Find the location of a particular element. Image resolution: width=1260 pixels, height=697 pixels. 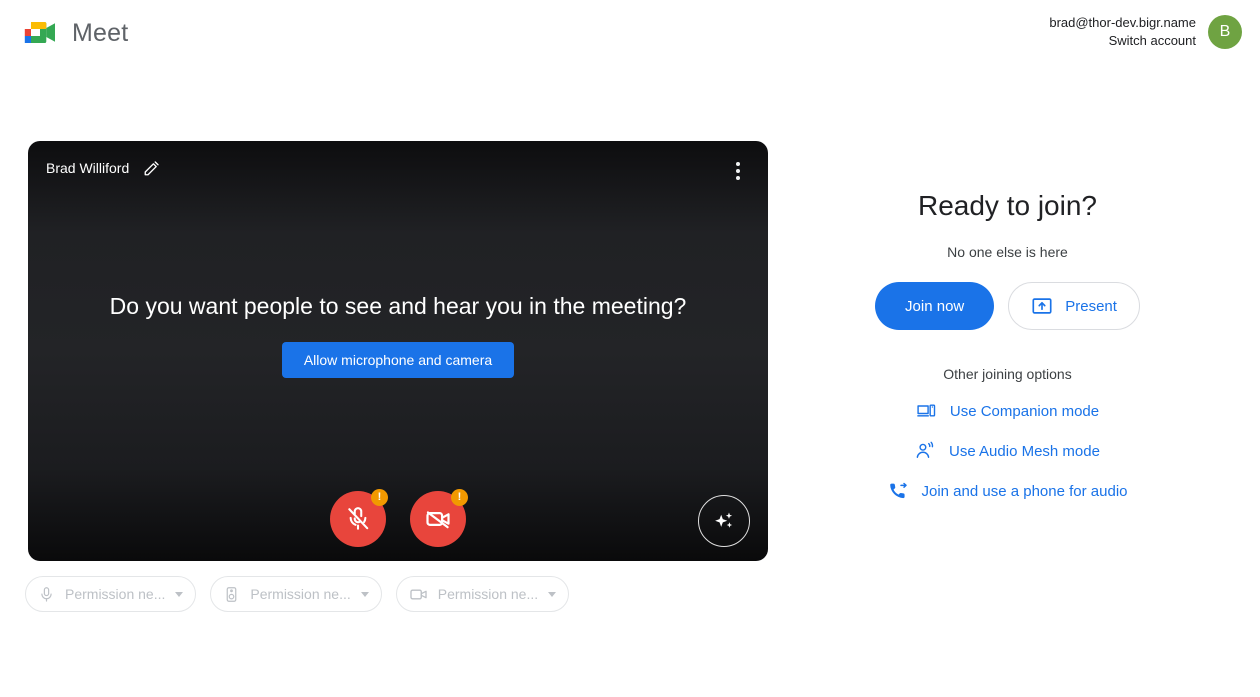

account-text: brad@thor-dev.bigr.name Switch account is located at coordinates (1122, 31).